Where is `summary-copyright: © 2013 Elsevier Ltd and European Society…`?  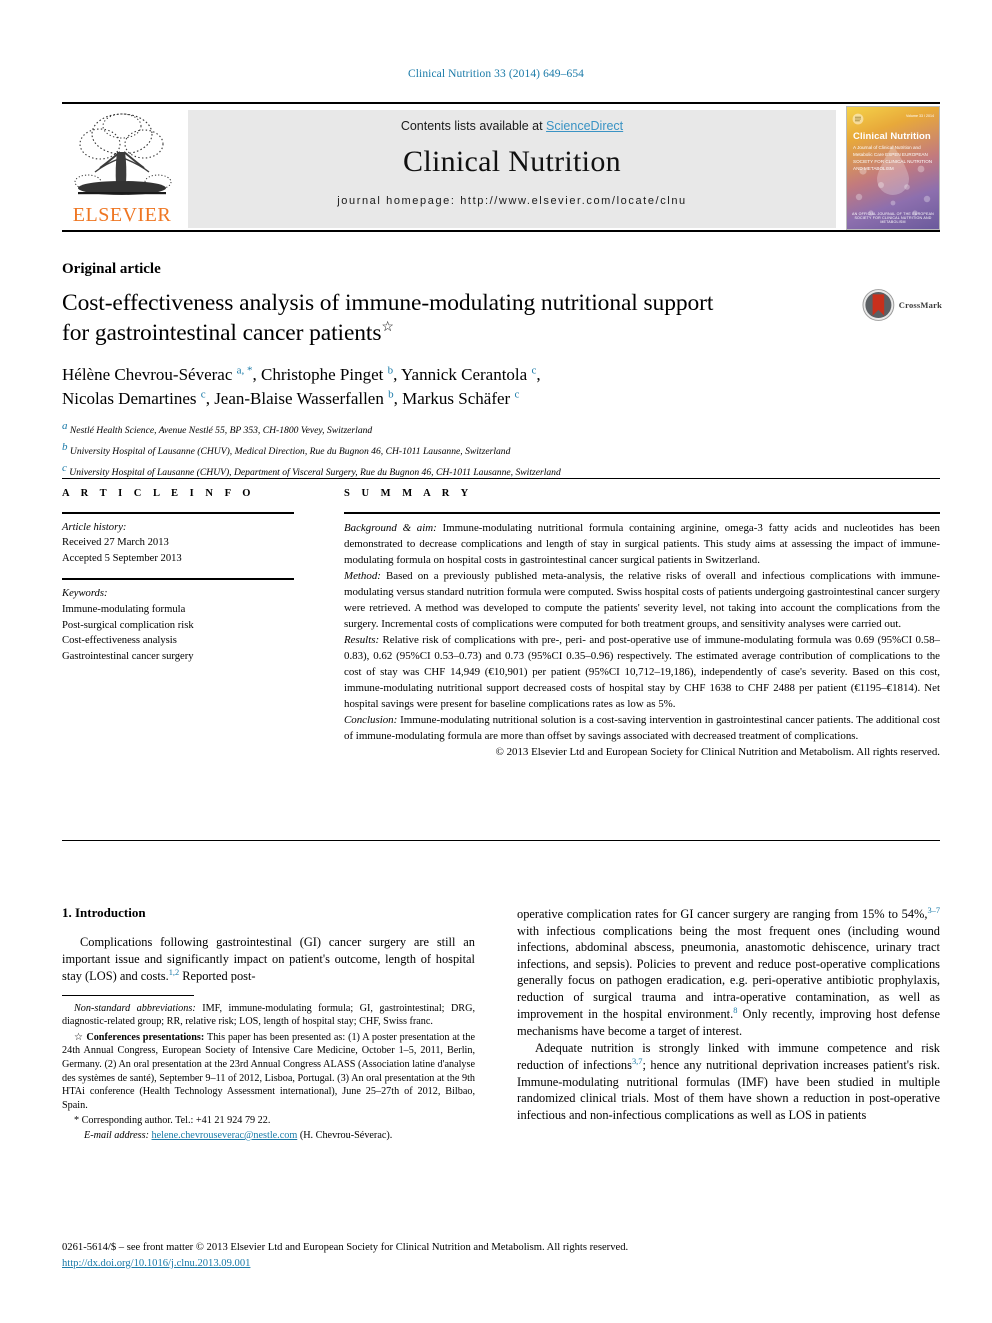 summary-copyright: © 2013 Elsevier Ltd and European Society… is located at coordinates (717, 751).